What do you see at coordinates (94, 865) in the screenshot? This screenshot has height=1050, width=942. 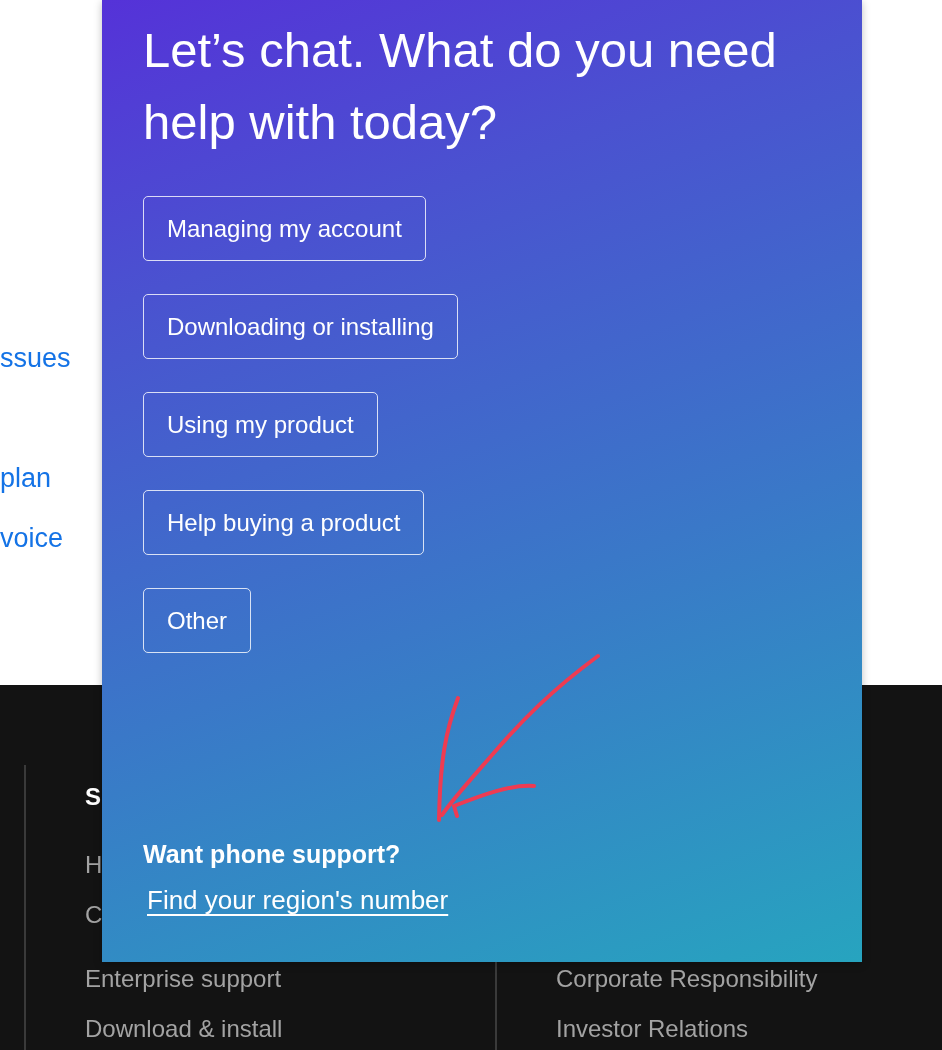 I see `footer-link: H` at bounding box center [94, 865].